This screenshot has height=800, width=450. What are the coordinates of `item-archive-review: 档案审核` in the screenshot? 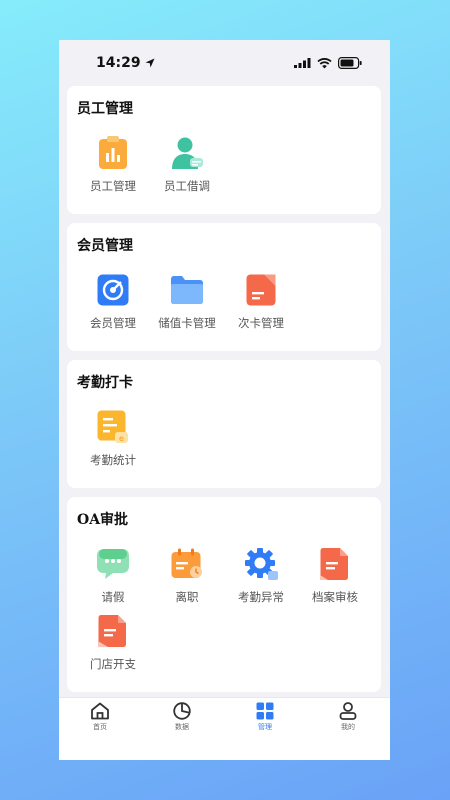 It's located at (335, 576).